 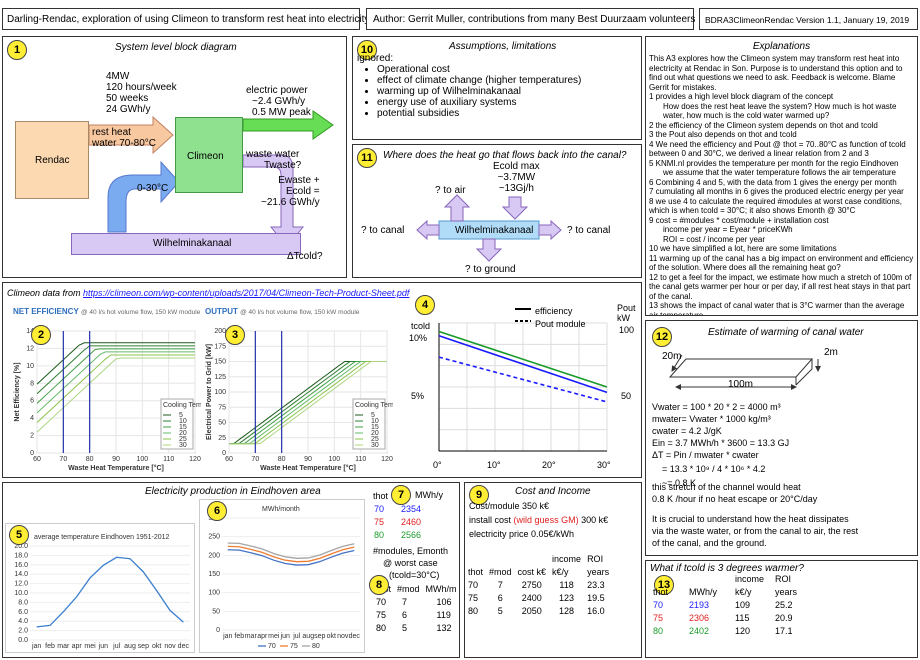 I want to click on ignored-label: ignored:, so click(x=375, y=58).